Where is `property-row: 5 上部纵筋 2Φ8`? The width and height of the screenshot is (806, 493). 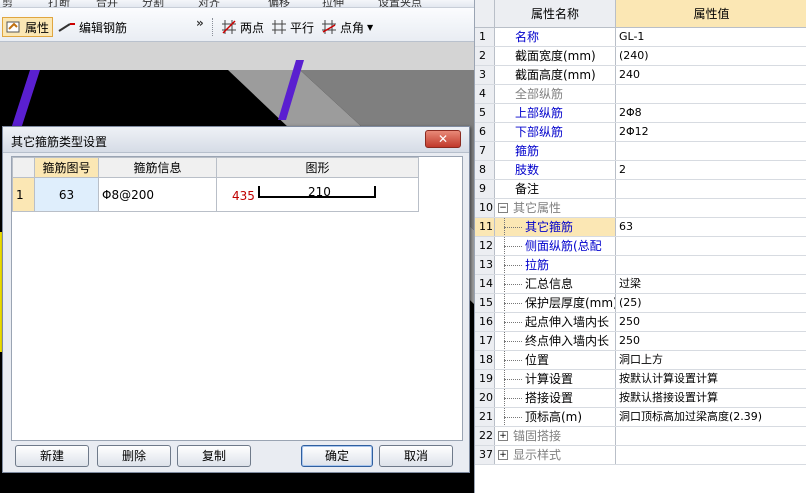 property-row: 5 上部纵筋 2Φ8 is located at coordinates (640, 113).